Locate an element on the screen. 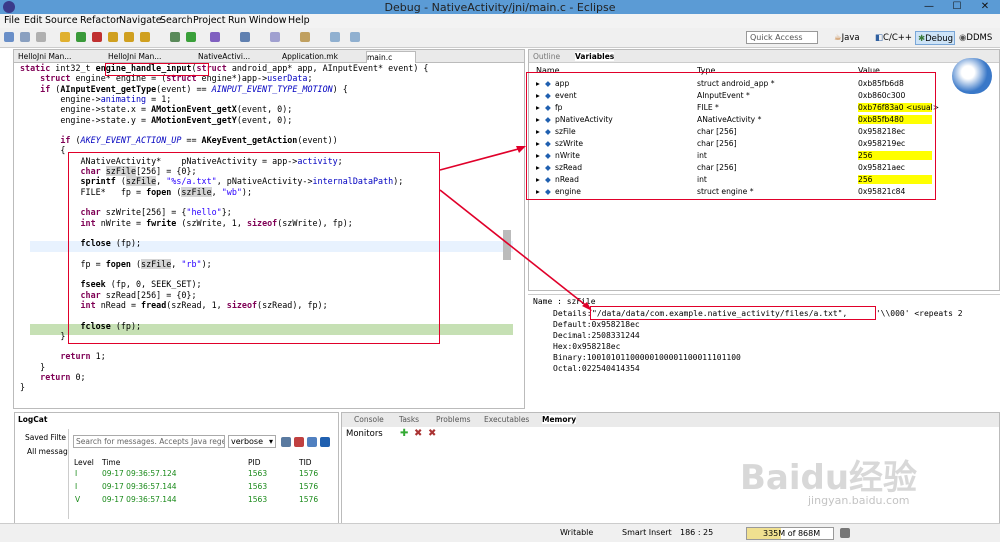  heap-status-label: 335M of 868M is located at coordinates (792, 533).